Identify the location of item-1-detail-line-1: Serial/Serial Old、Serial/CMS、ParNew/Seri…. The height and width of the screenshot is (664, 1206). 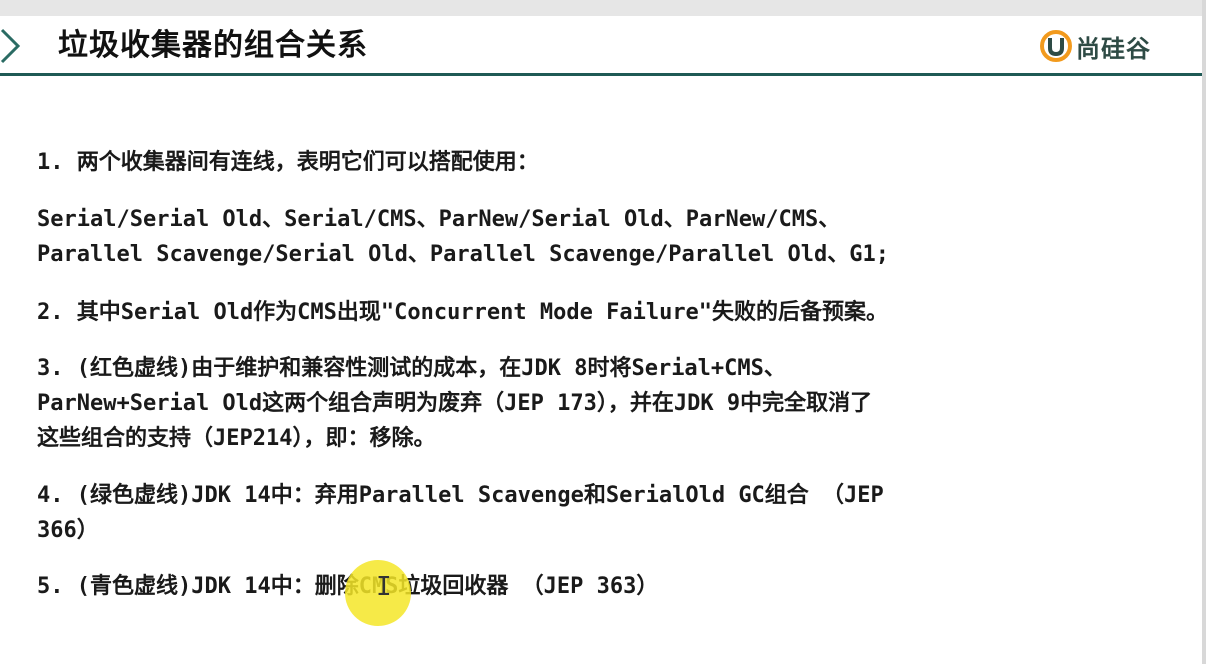
(439, 219).